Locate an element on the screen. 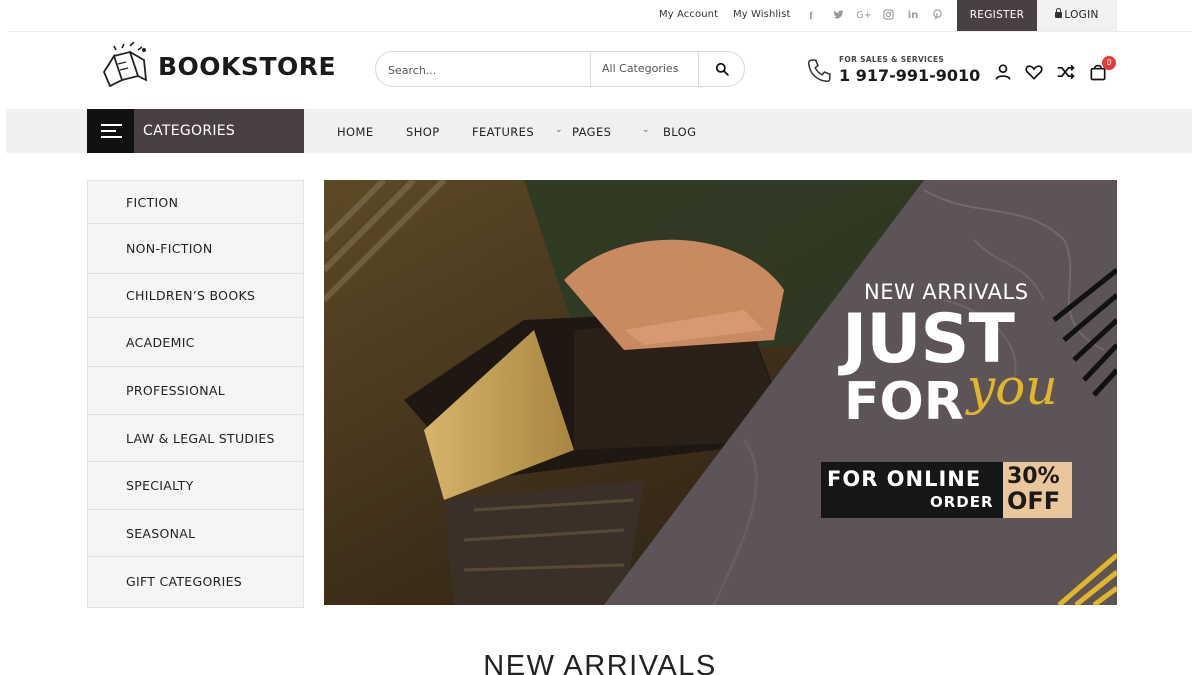 This screenshot has width=1200, height=675. search-icon is located at coordinates (722, 69).